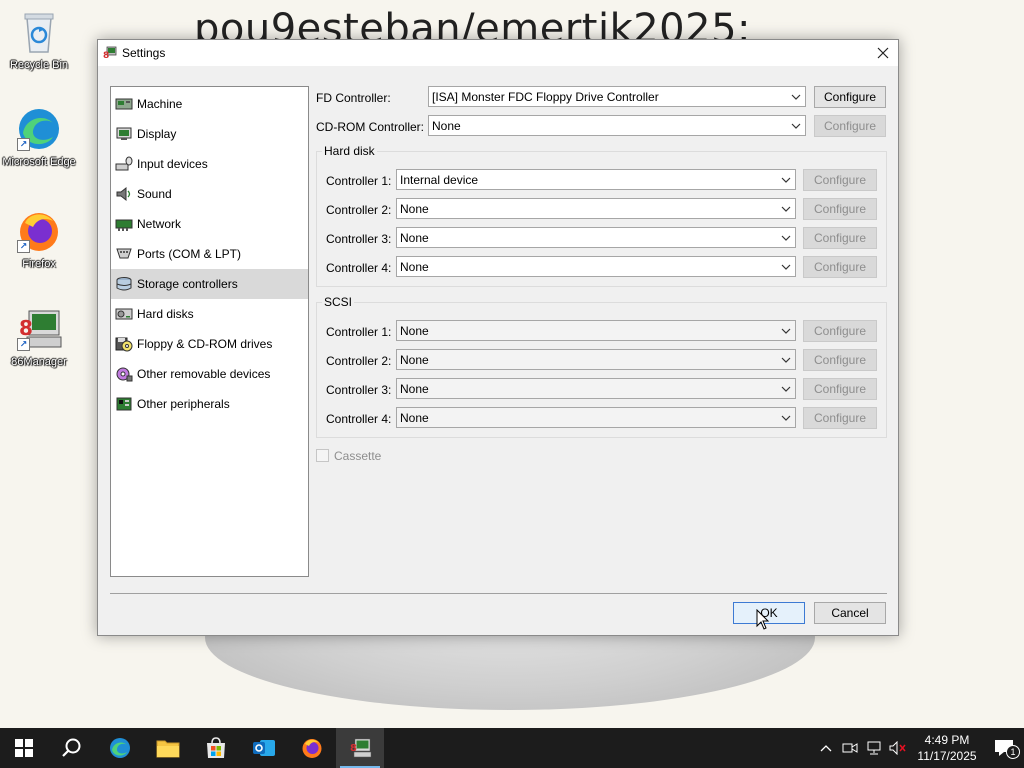  Describe the element at coordinates (596, 237) in the screenshot. I see `hd-controller-3-select: None` at that location.